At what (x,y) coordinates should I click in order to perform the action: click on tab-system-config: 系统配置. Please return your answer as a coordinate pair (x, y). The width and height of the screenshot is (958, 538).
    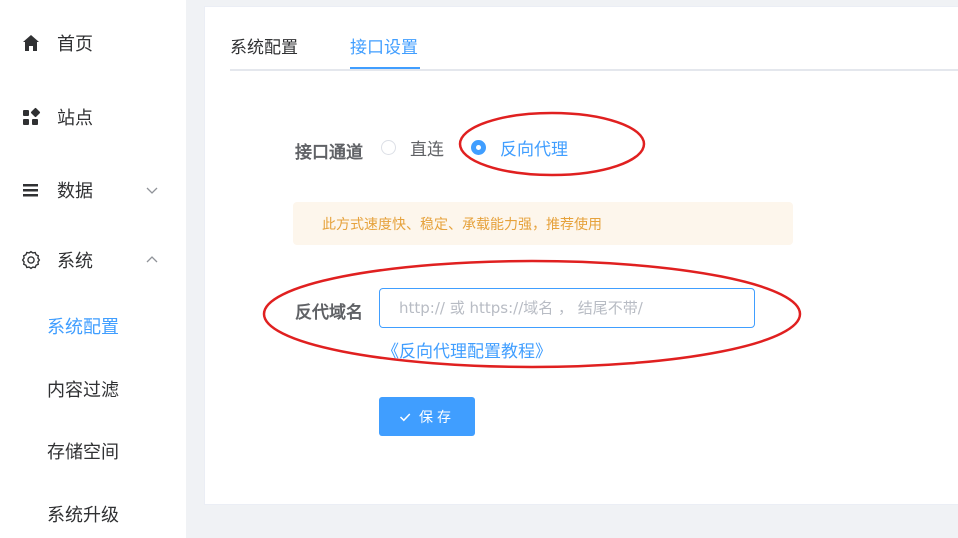
    Looking at the image, I should click on (264, 52).